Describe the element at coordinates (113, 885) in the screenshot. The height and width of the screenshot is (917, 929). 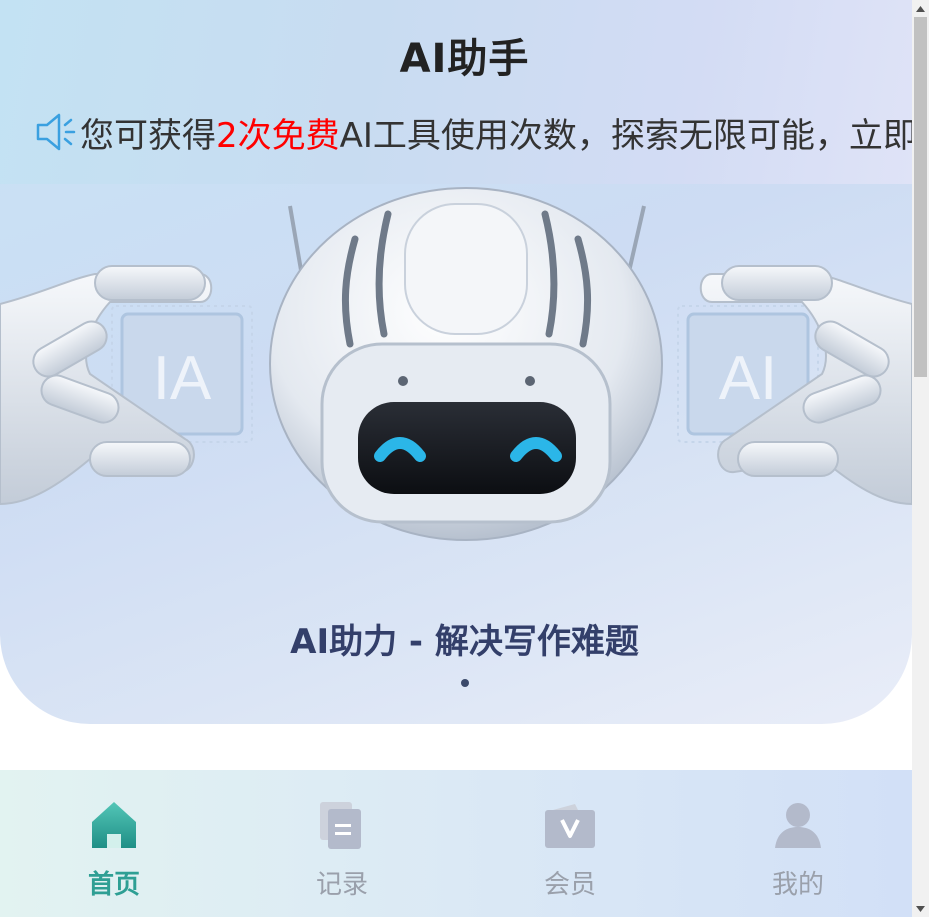
I see `tab-home-label: 首页` at that location.